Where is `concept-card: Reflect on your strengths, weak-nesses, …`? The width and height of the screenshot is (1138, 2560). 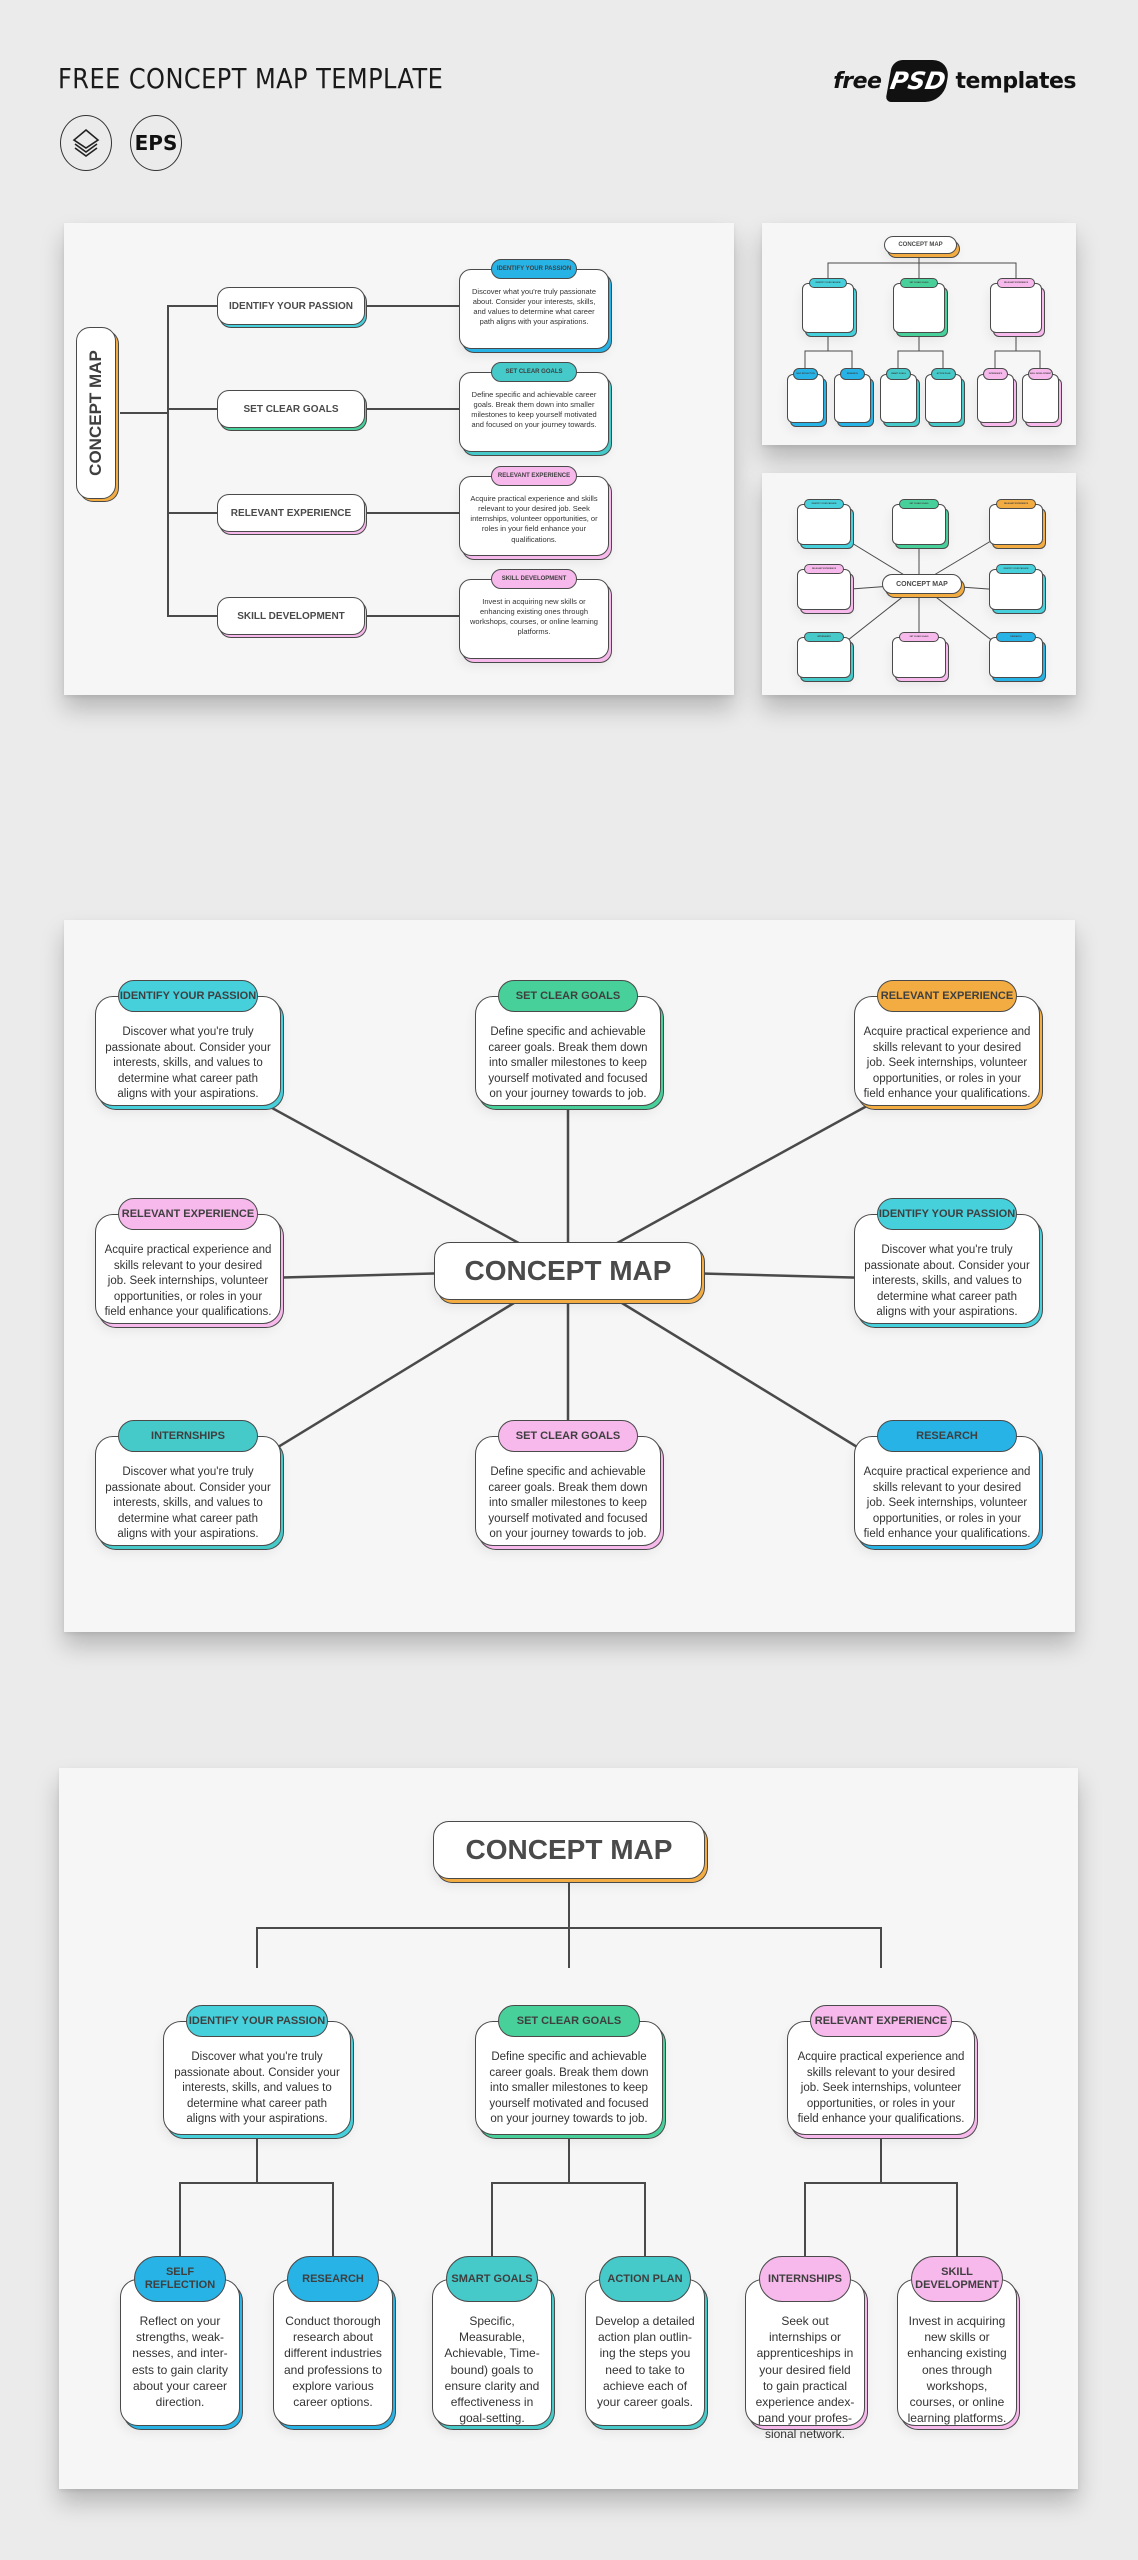
concept-card: Reflect on your strengths, weak-nesses, … is located at coordinates (180, 2341).